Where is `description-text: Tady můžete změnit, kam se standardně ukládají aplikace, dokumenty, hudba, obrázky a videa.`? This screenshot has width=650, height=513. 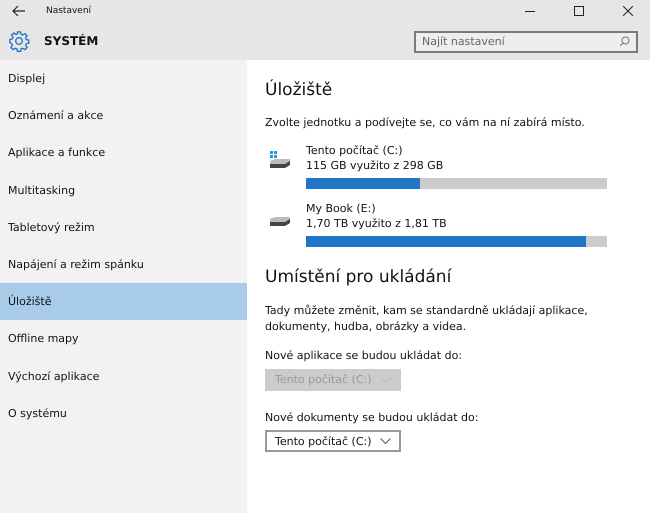 description-text: Tady můžete změnit, kam se standardně ukládají aplikace, dokumenty, hudba, obrázky a videa. is located at coordinates (427, 319).